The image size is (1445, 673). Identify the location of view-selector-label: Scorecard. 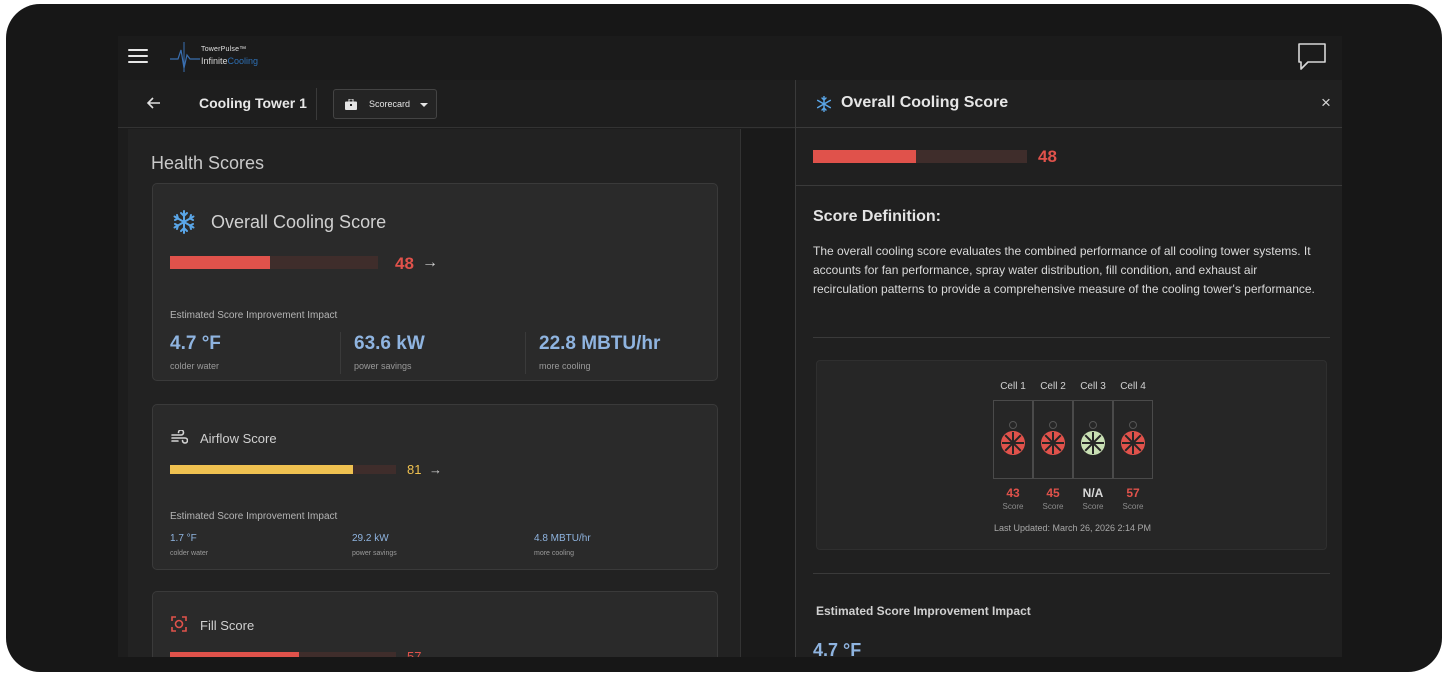
(390, 104).